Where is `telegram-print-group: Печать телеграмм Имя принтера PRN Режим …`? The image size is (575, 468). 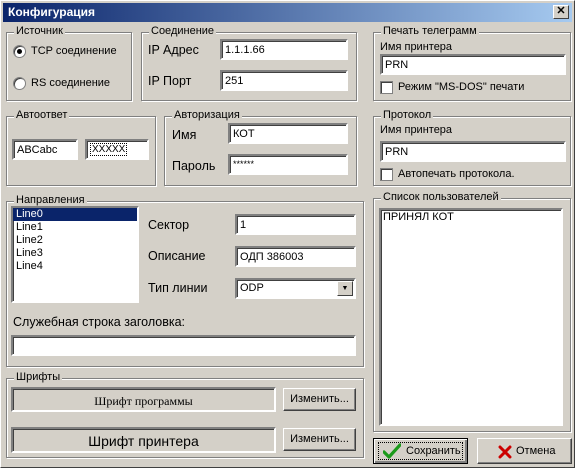
telegram-print-group: Печать телеграмм Имя принтера PRN Режим … is located at coordinates (472, 63).